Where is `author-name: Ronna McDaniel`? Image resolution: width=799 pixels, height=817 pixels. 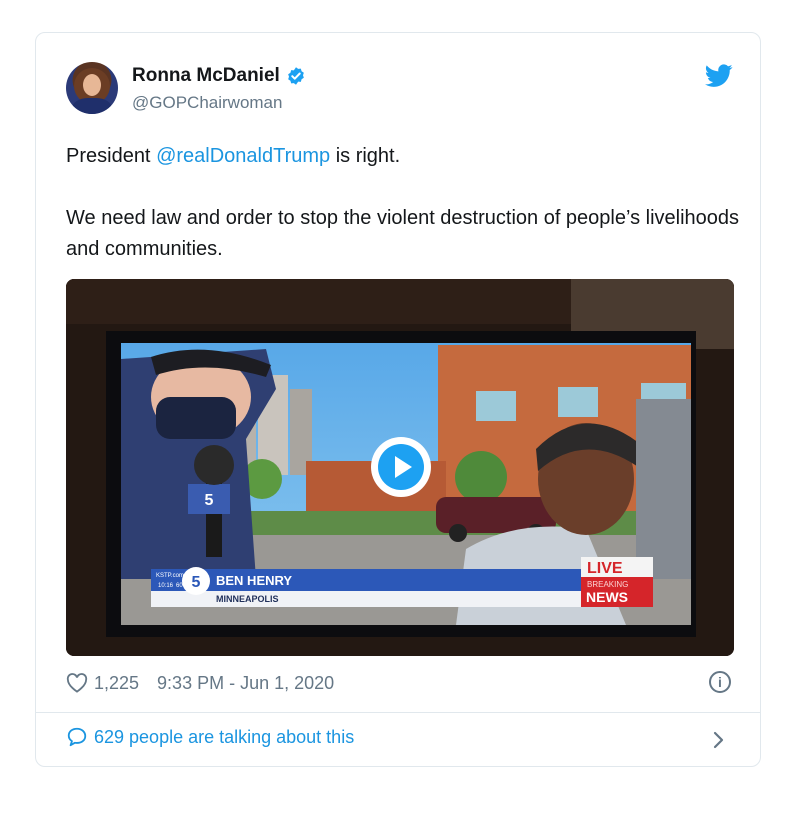
author-name: Ronna McDaniel is located at coordinates (206, 76).